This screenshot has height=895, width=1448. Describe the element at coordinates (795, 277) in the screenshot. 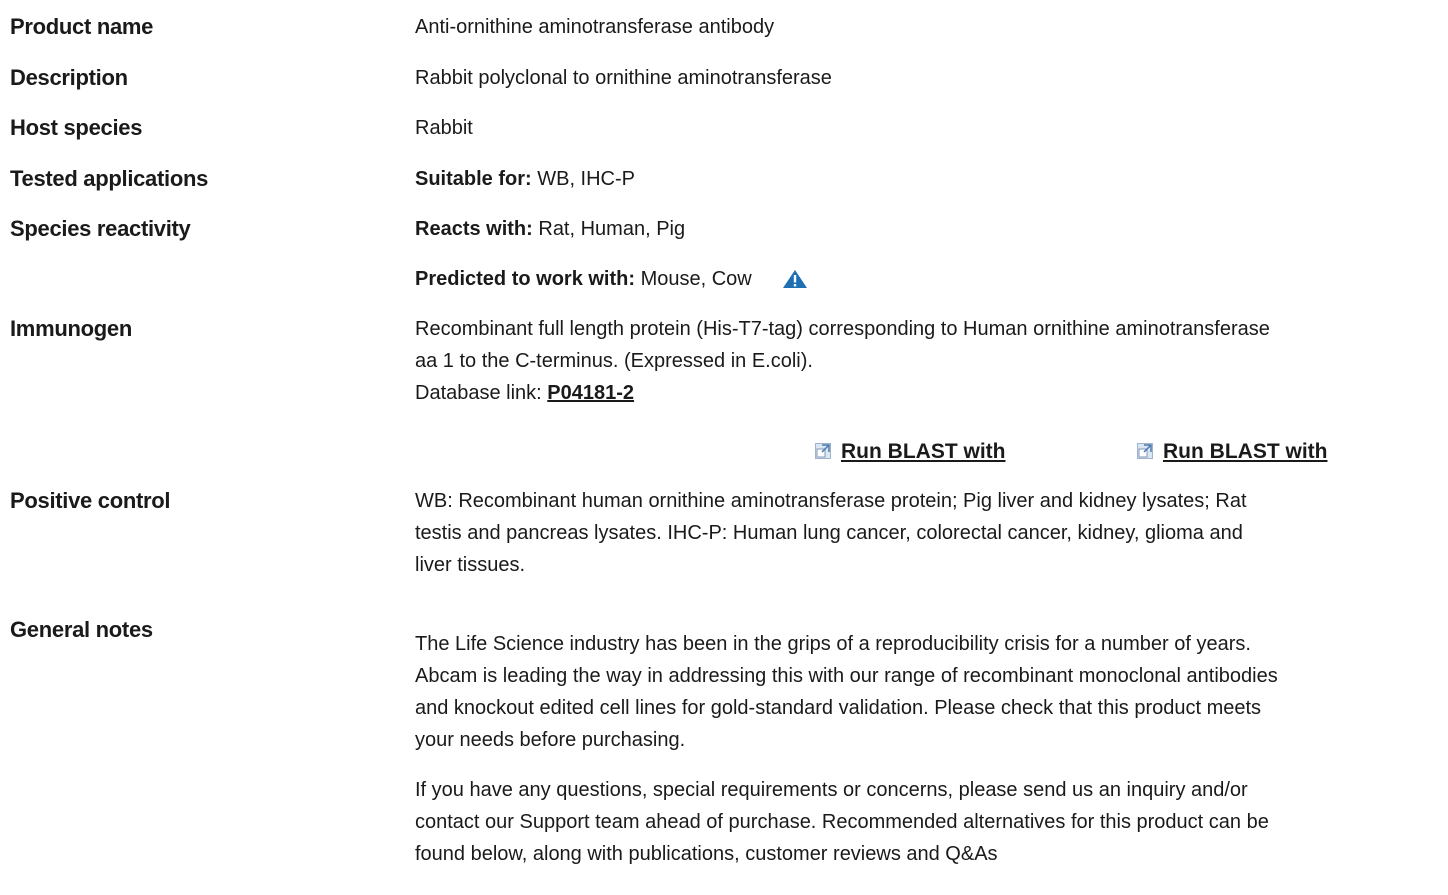

I see `warning-triangle-icon` at that location.